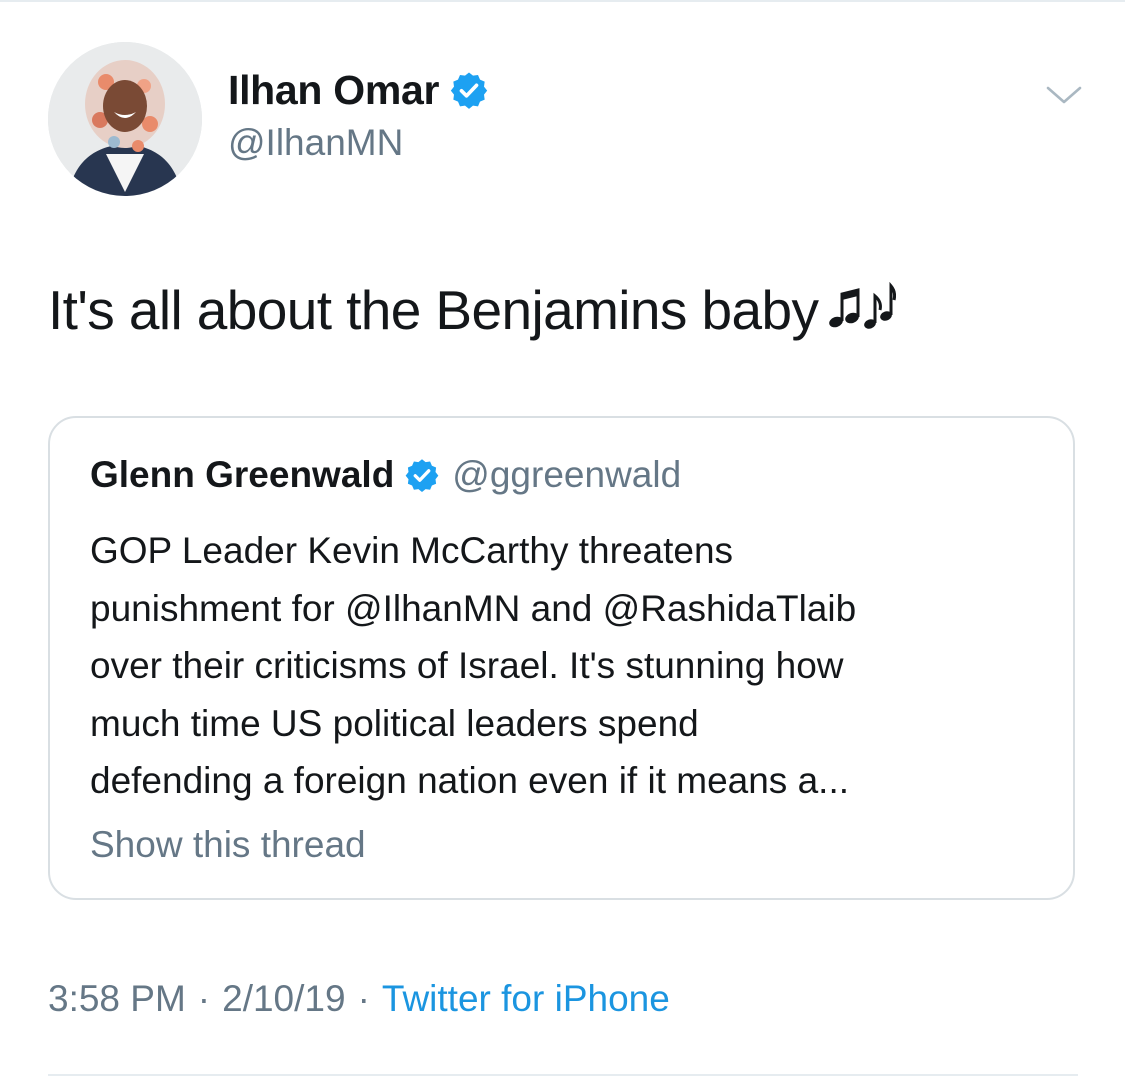  Describe the element at coordinates (283, 998) in the screenshot. I see `tweet-date: 2/10/19` at that location.